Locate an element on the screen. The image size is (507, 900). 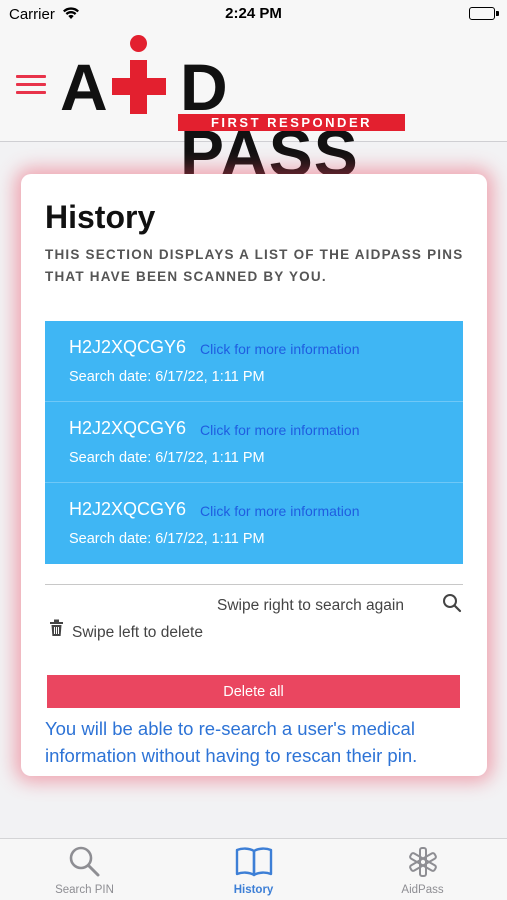
logo-dot is located at coordinates (138, 43).